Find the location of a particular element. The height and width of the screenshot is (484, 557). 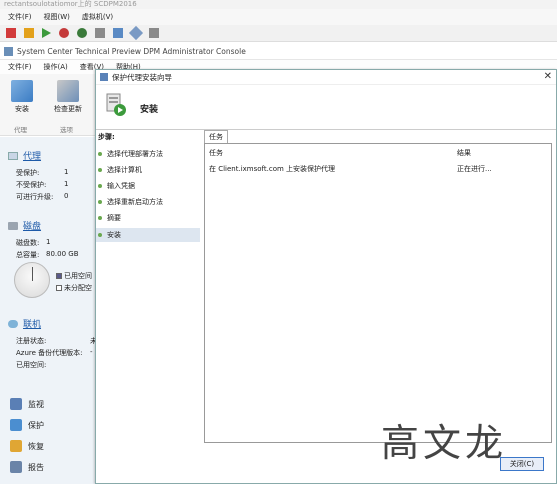

step-label: 选择代理部署方法 is located at coordinates (135, 154).